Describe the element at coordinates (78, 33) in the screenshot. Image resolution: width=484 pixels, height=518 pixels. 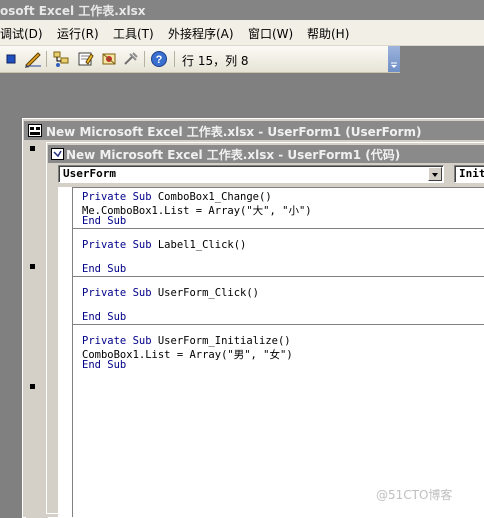
I see `menu-run: 运行(R)` at that location.